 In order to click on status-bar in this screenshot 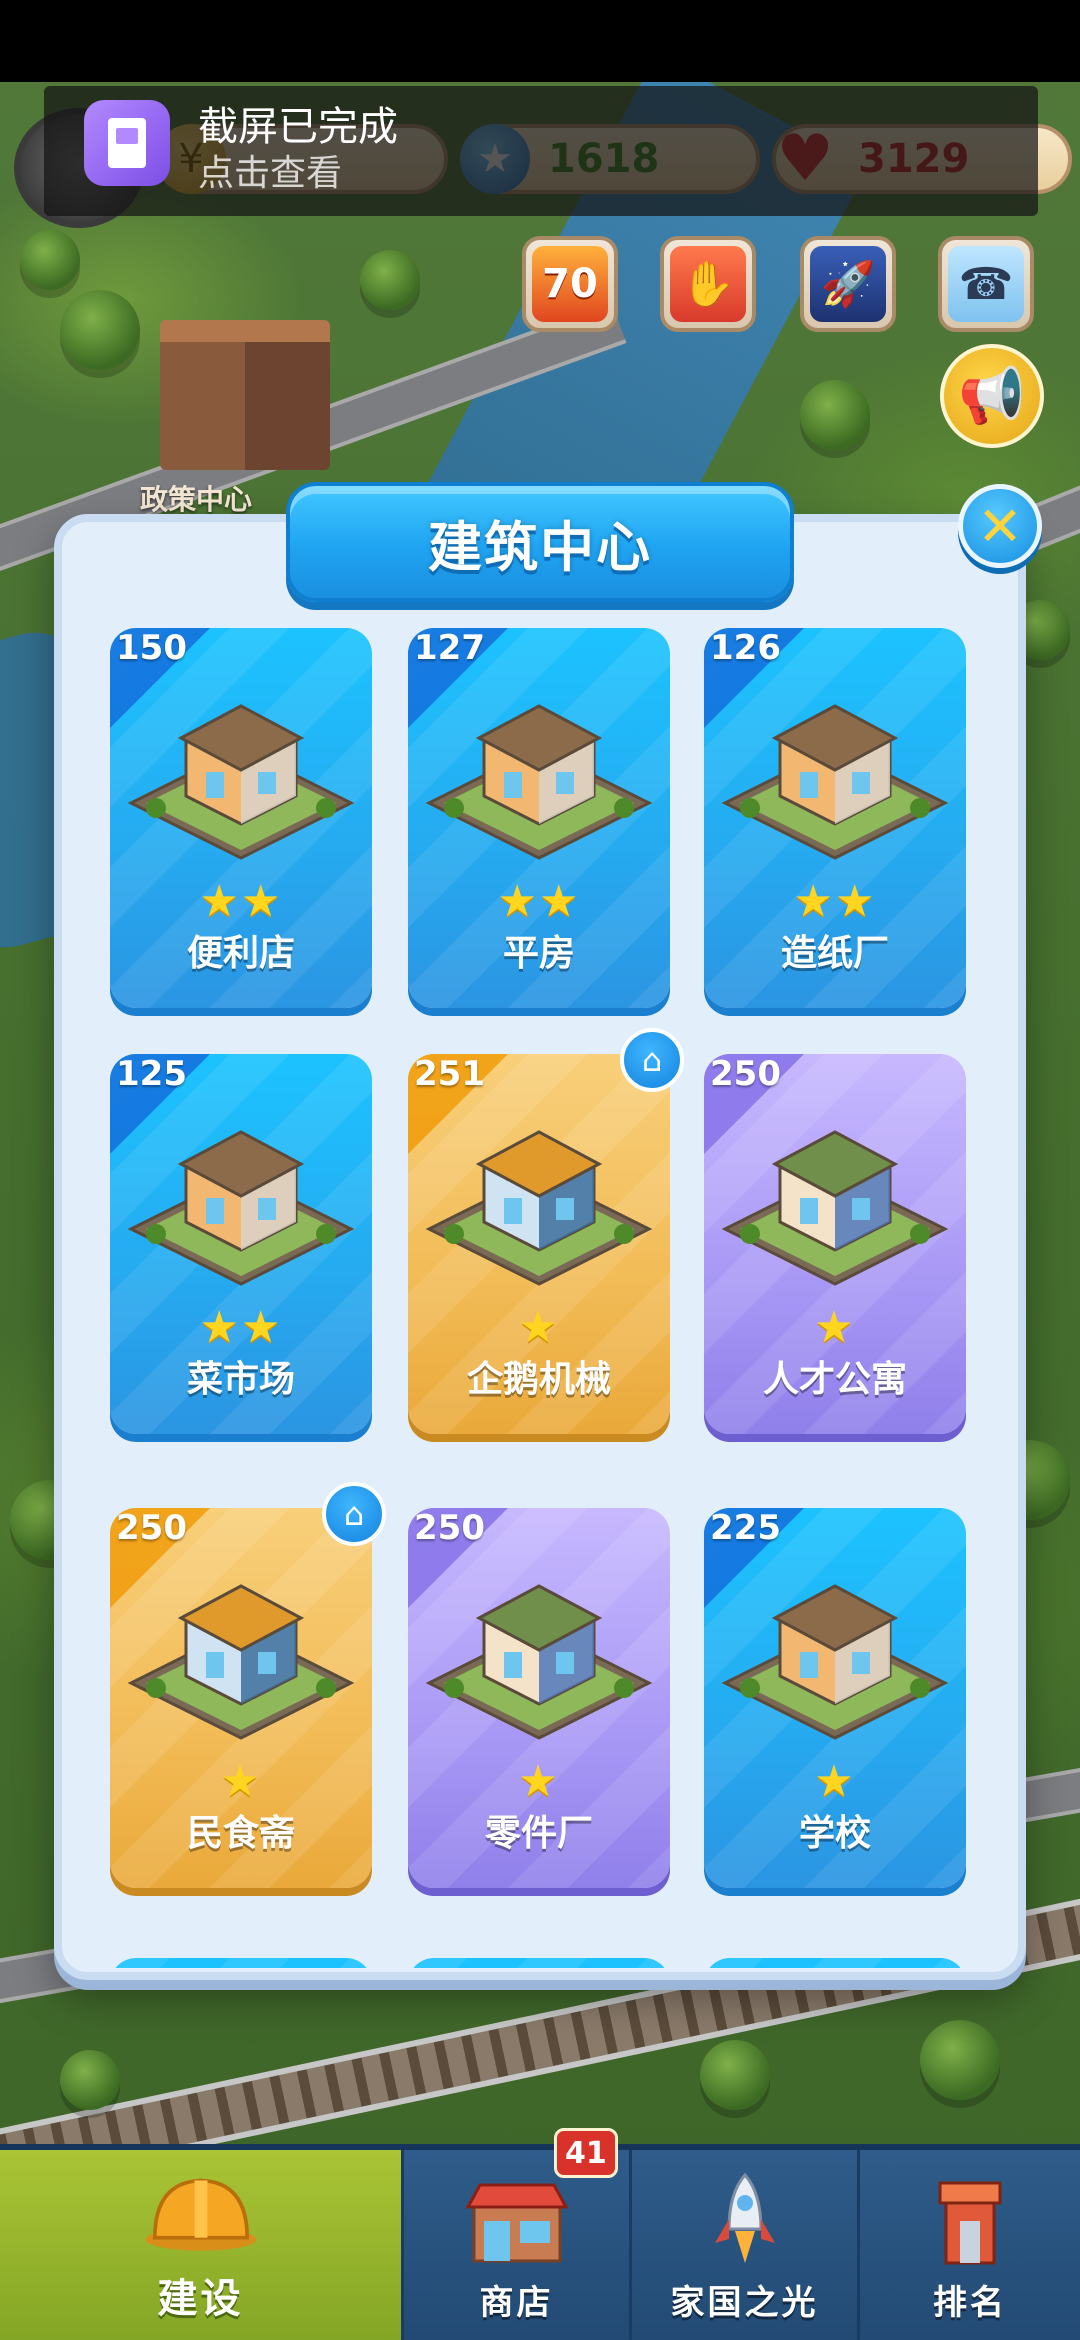, I will do `click(540, 41)`.